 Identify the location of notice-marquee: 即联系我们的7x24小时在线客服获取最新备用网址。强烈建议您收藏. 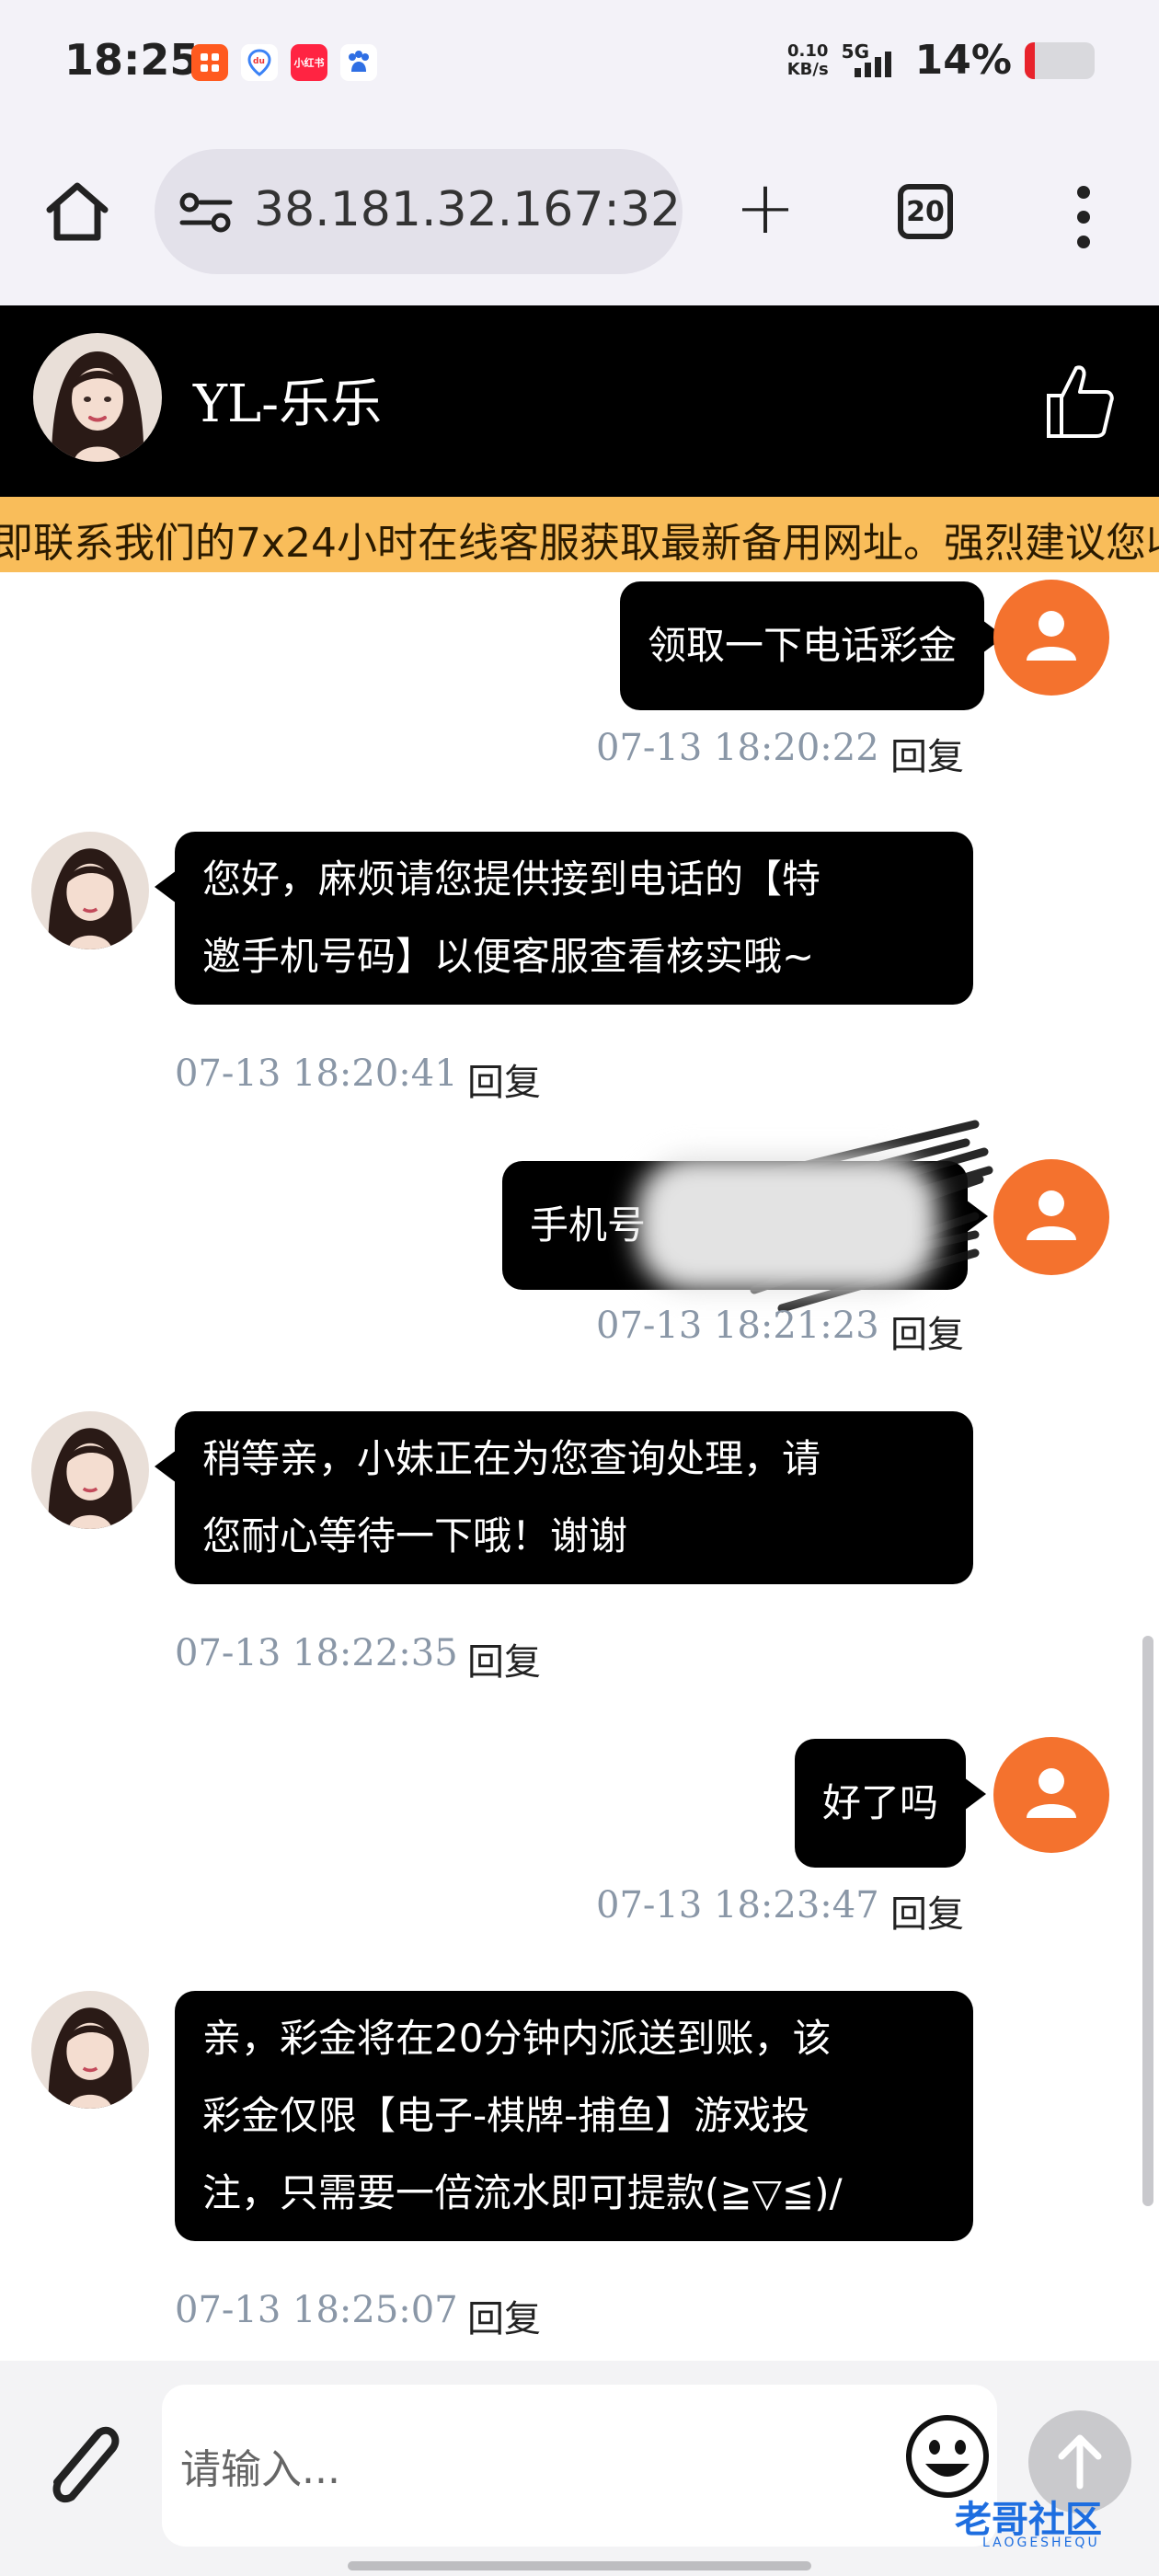
(579, 534).